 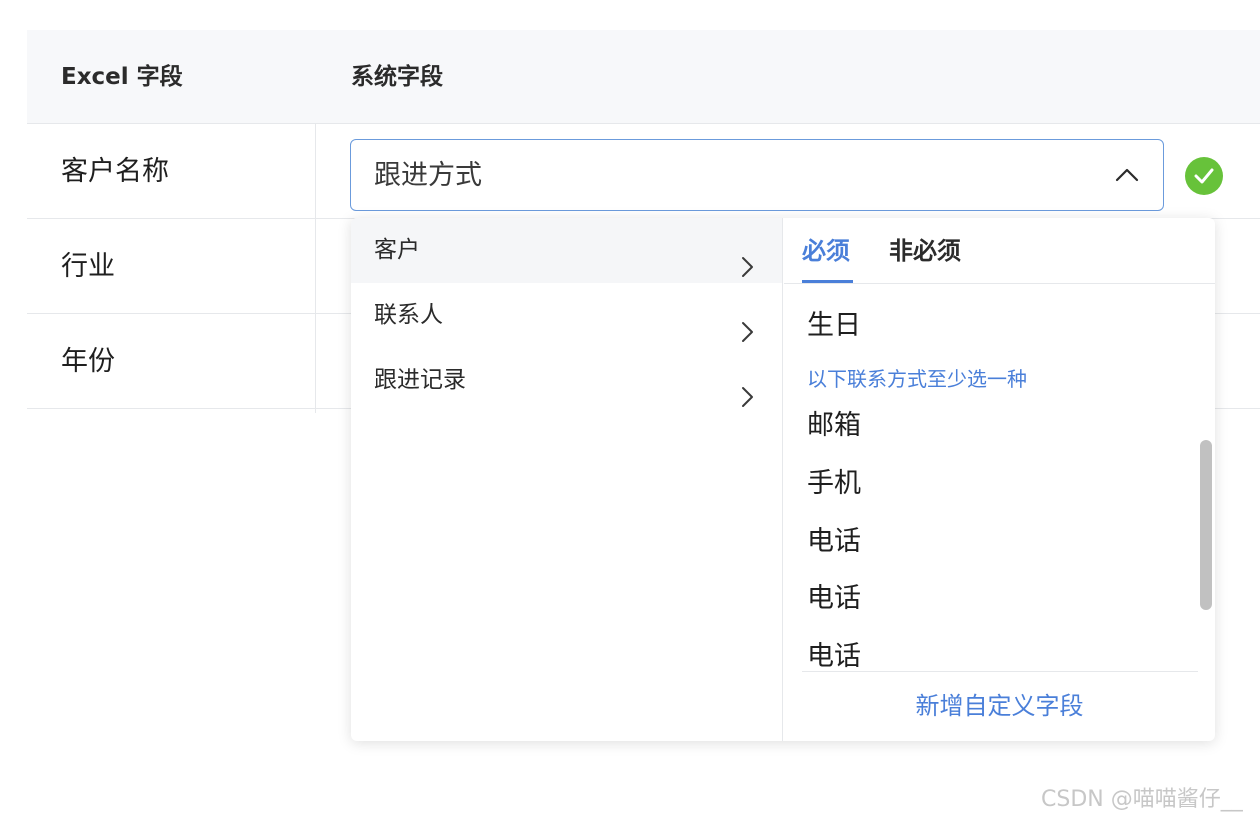 I want to click on excel-field-cell: 年份, so click(x=88, y=361).